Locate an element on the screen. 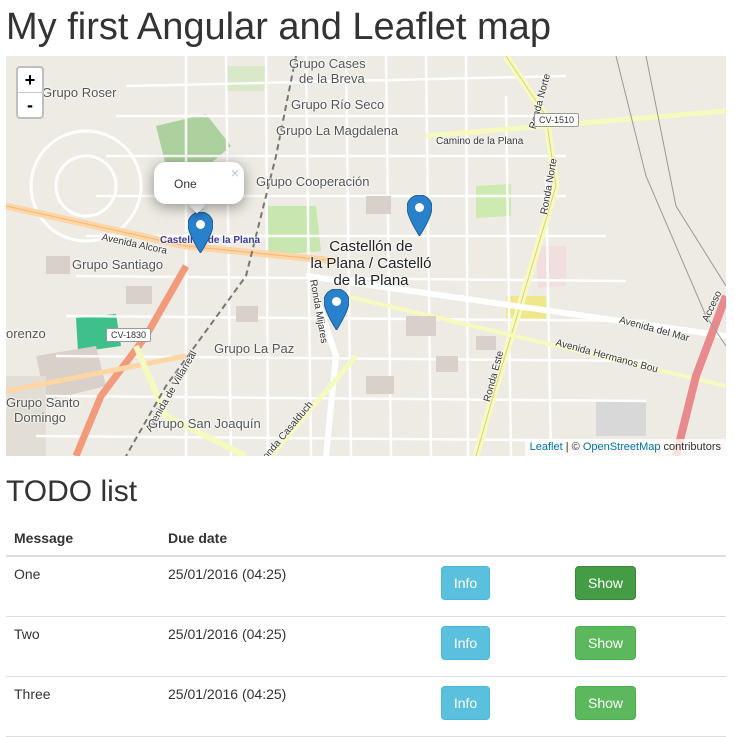 This screenshot has width=735, height=737. table-row: Three 25/01/2016 (04:25) Info Show is located at coordinates (366, 706).